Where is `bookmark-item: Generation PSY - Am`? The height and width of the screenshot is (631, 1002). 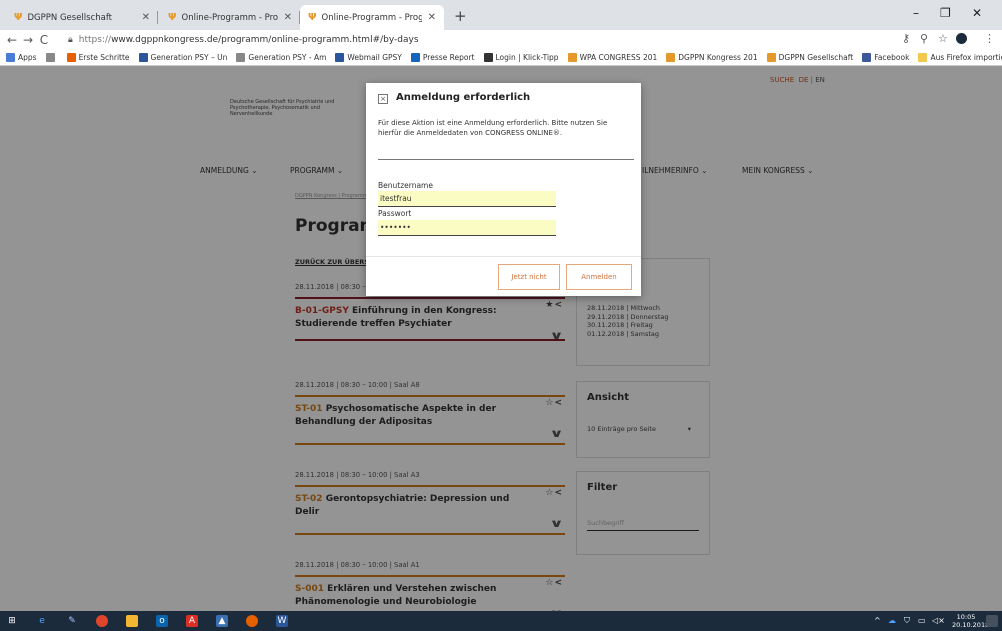
bookmark-item: Generation PSY - Am is located at coordinates (281, 57).